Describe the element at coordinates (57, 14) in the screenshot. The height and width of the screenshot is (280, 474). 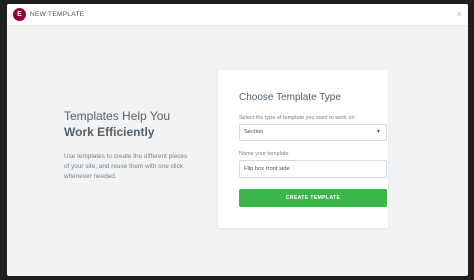
I see `modal-title: NEW TEMPLATE` at that location.